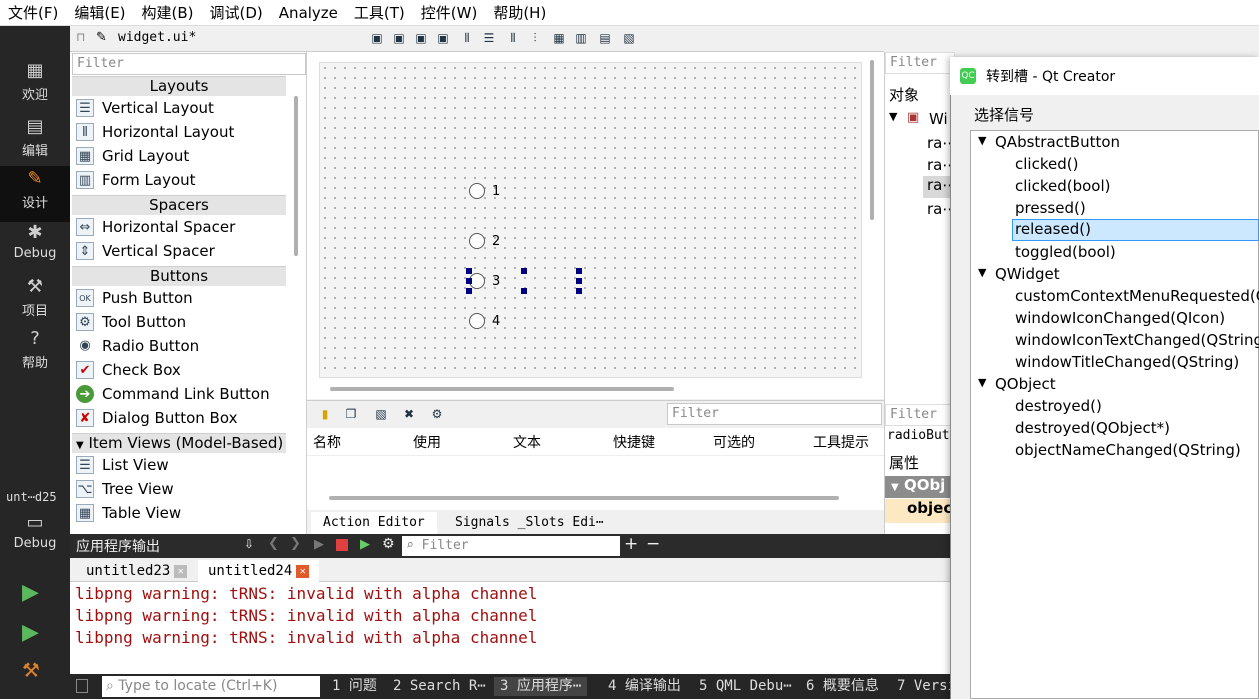 This screenshot has width=1259, height=699. Describe the element at coordinates (179, 205) in the screenshot. I see `category-spacers: Spacers` at that location.